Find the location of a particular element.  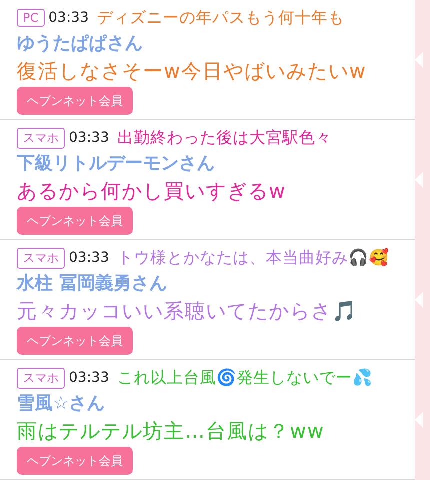

overlay-comment: これ以上台風🌀発生しないでー💦 is located at coordinates (245, 378).